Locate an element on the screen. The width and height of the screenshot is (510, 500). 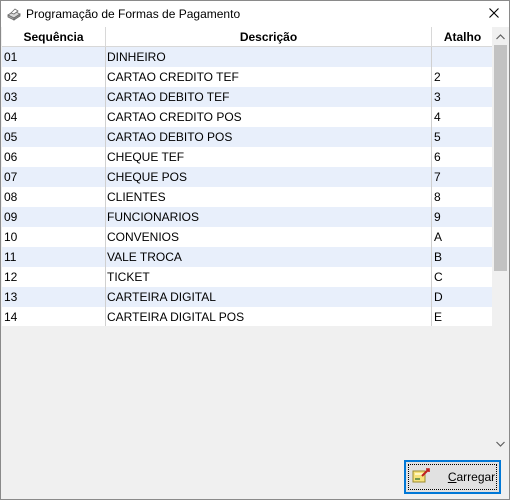
close-icon is located at coordinates (494, 14).